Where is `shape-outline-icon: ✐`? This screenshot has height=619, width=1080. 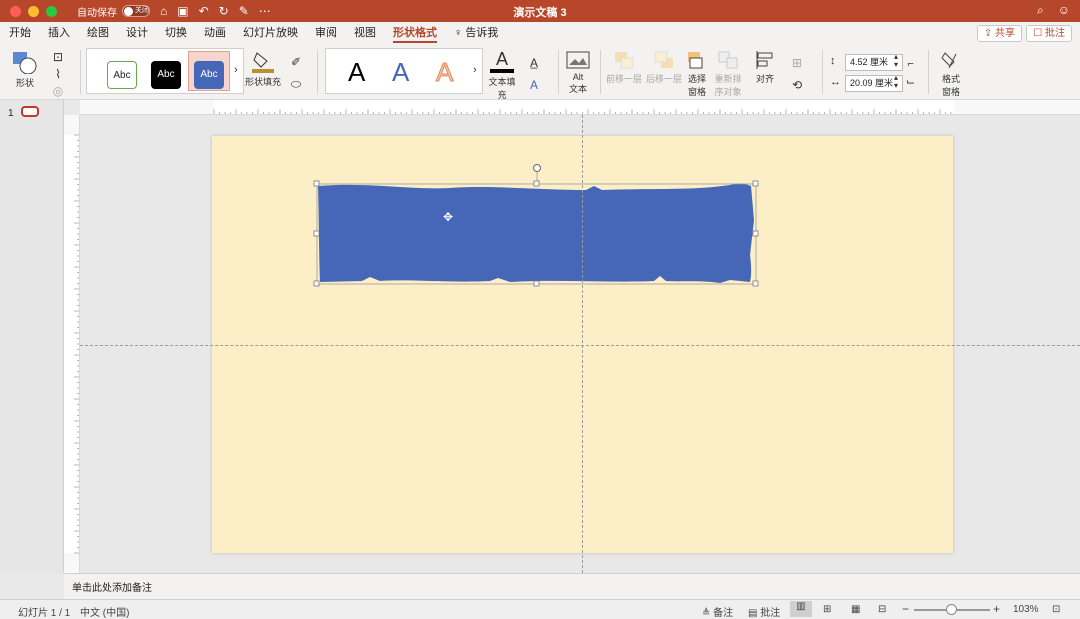 shape-outline-icon: ✐ is located at coordinates (296, 62).